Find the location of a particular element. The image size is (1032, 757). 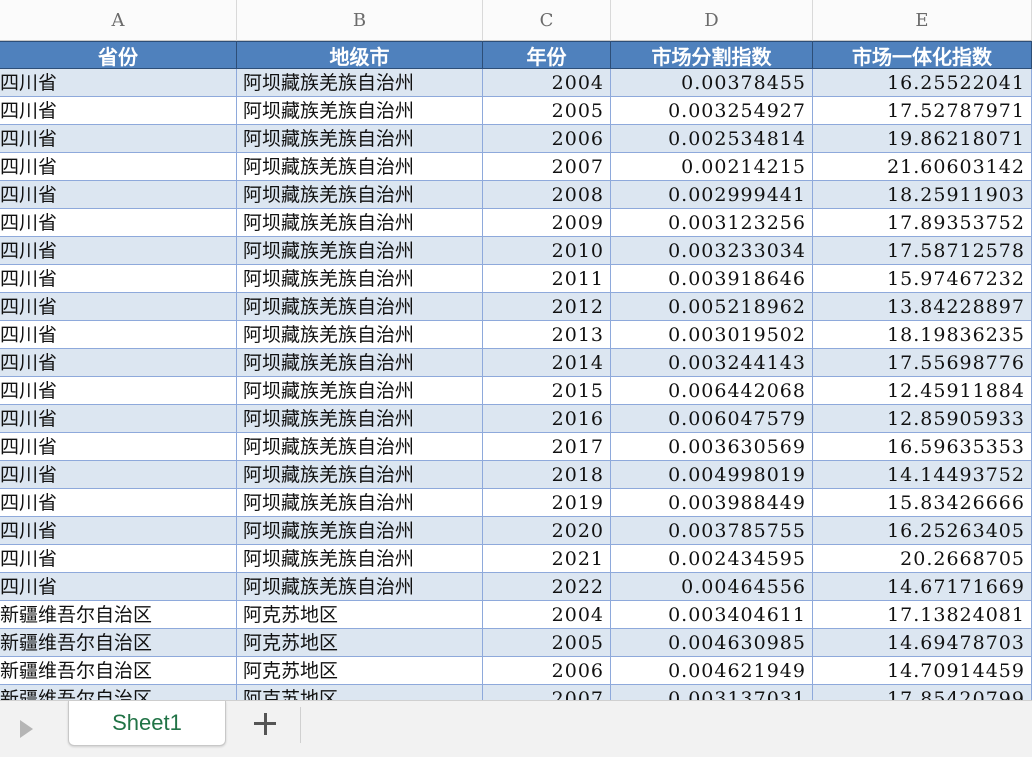

cell-integration-index: 16.59635353 is located at coordinates (922, 447).